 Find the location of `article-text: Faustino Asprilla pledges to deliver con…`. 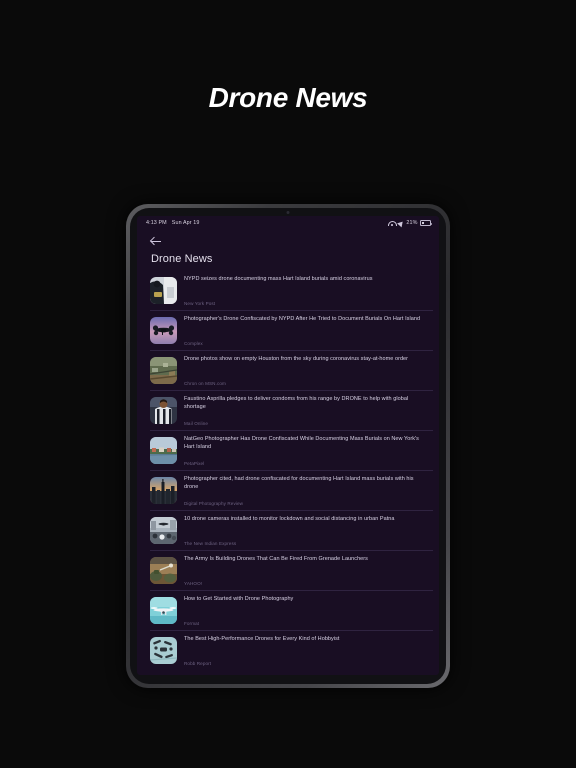

article-text: Faustino Asprilla pledges to deliver con… is located at coordinates (308, 411).